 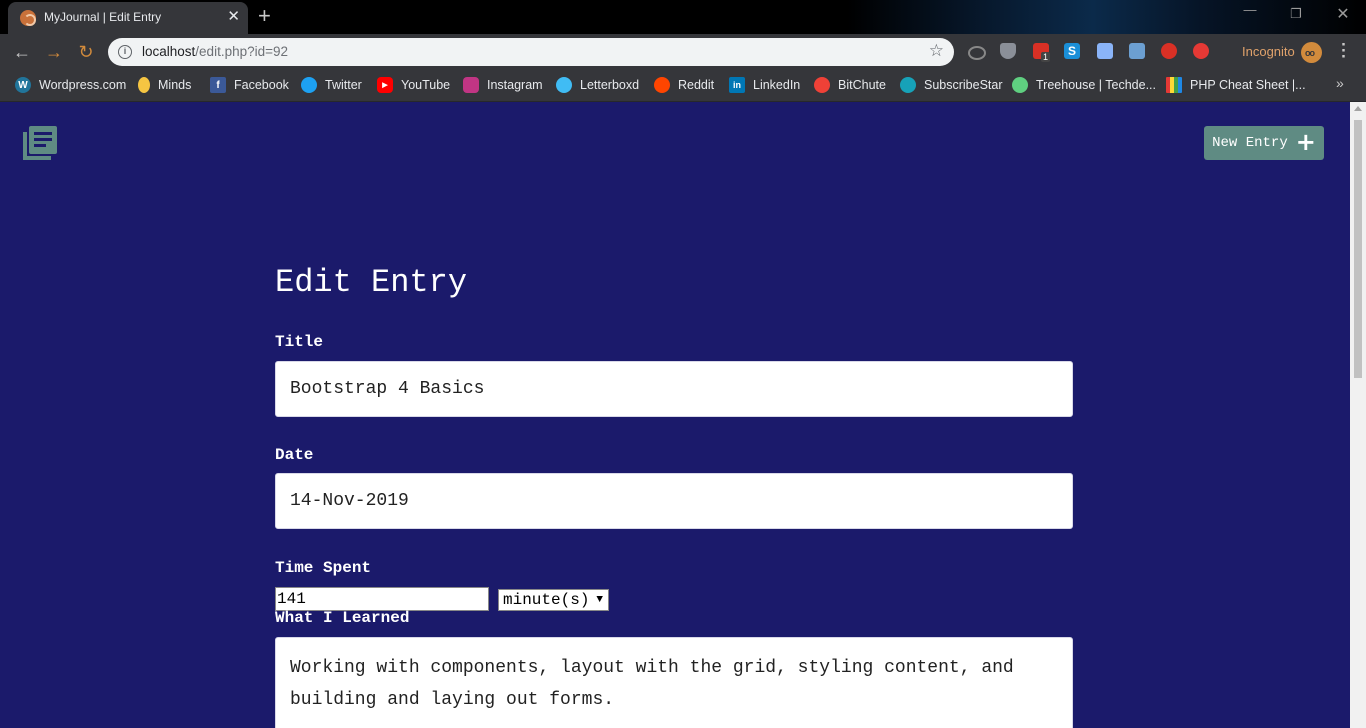 I want to click on wordpress-icon: W, so click(x=23, y=85).